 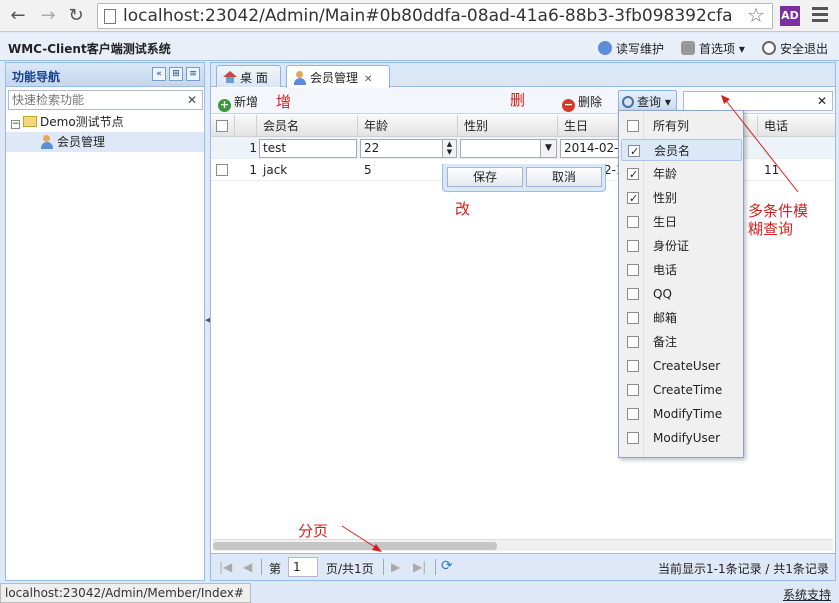 I want to click on column-menu-item: 邮箱, so click(x=681, y=318).